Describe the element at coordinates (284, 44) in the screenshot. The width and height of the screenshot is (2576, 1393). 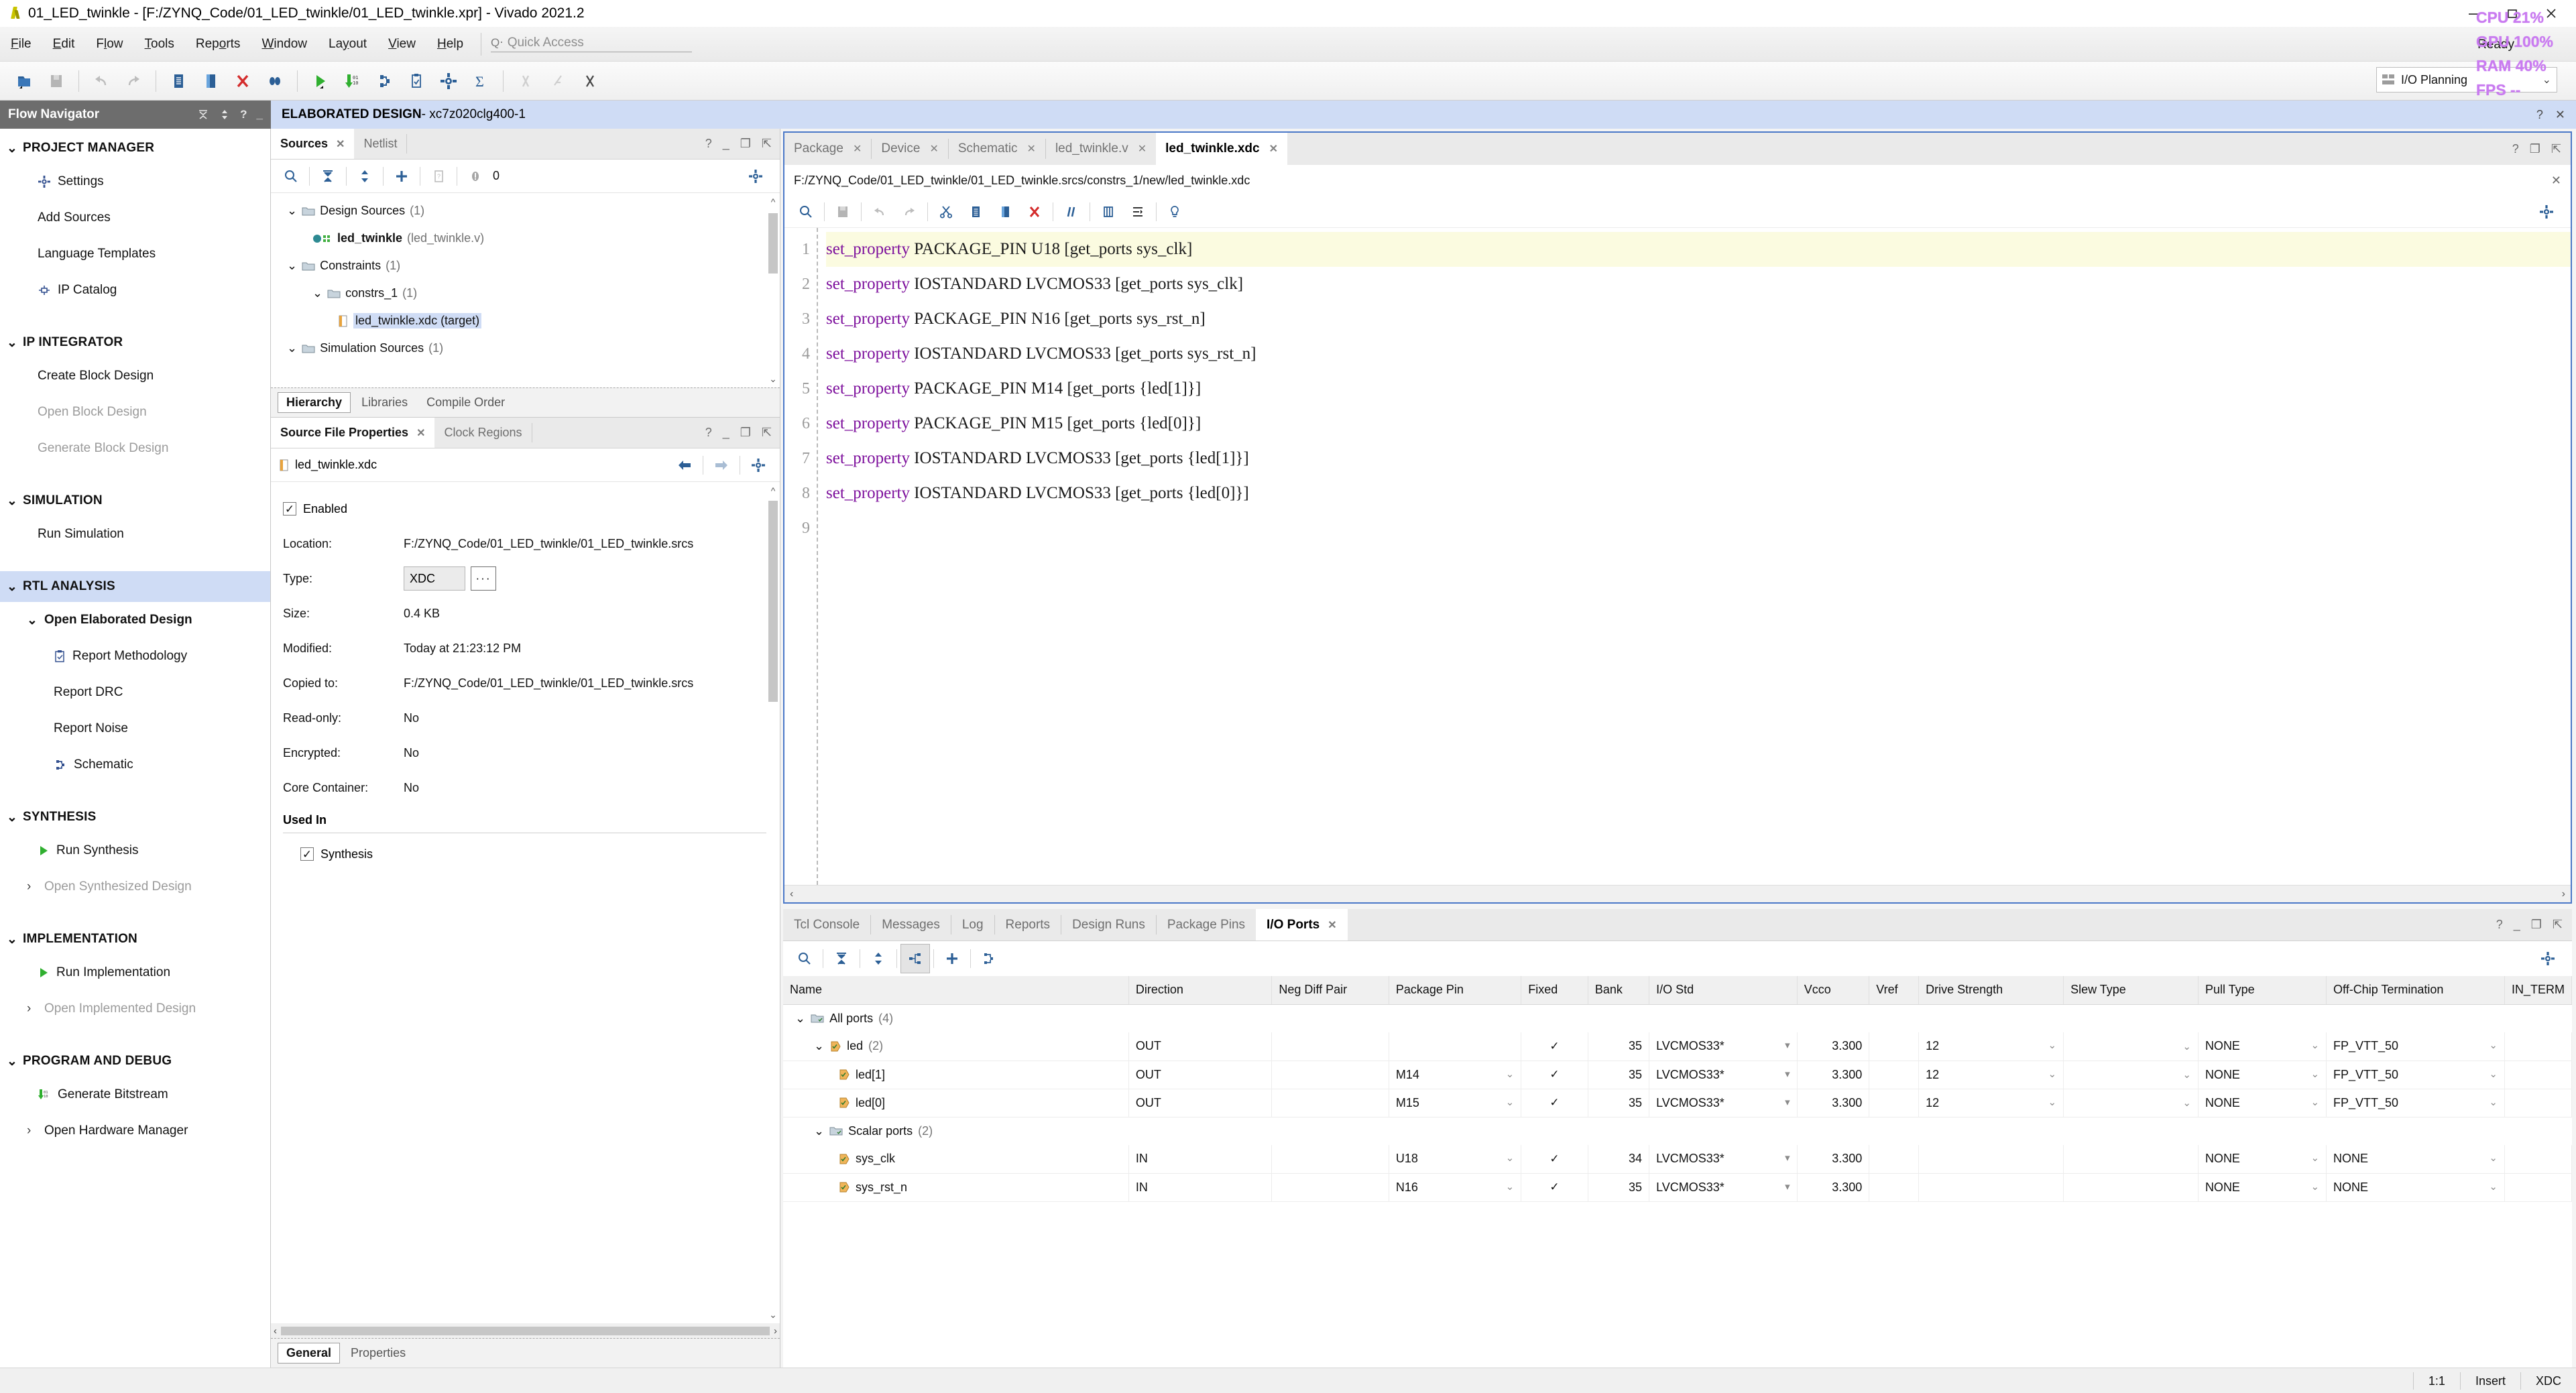
I see `menu-window: Window` at that location.